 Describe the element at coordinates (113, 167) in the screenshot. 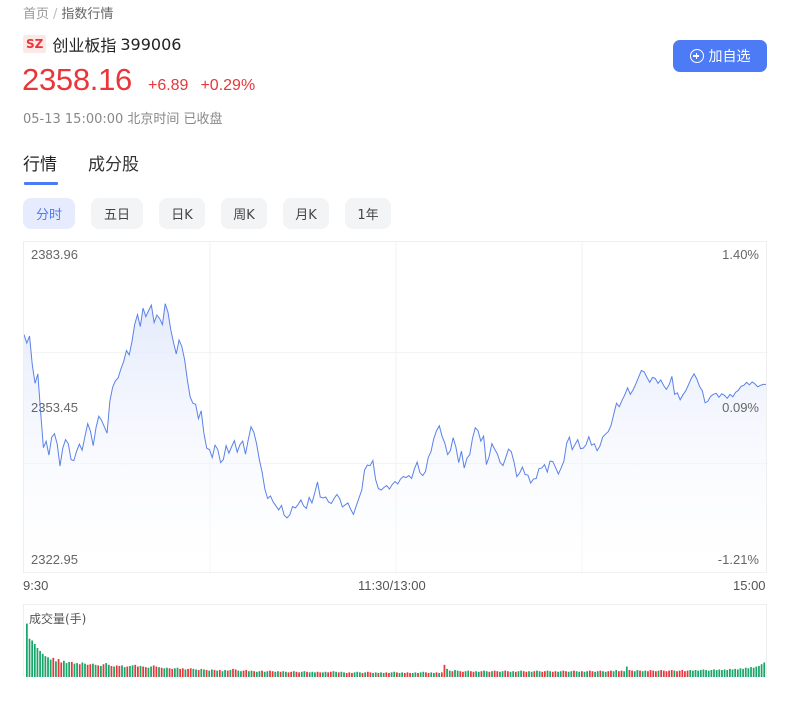

I see `tab-constituents: 成分股` at that location.